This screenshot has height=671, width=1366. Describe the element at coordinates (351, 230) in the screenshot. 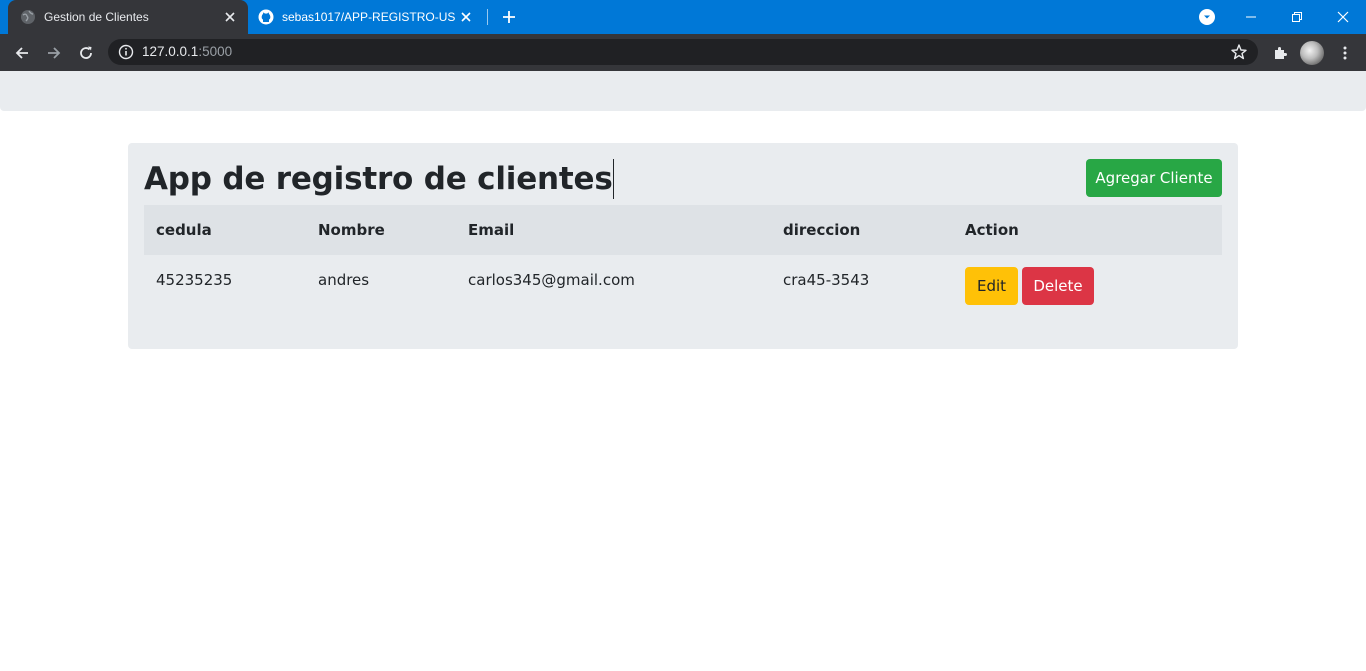

I see `column-header-nombre: Nombre` at that location.